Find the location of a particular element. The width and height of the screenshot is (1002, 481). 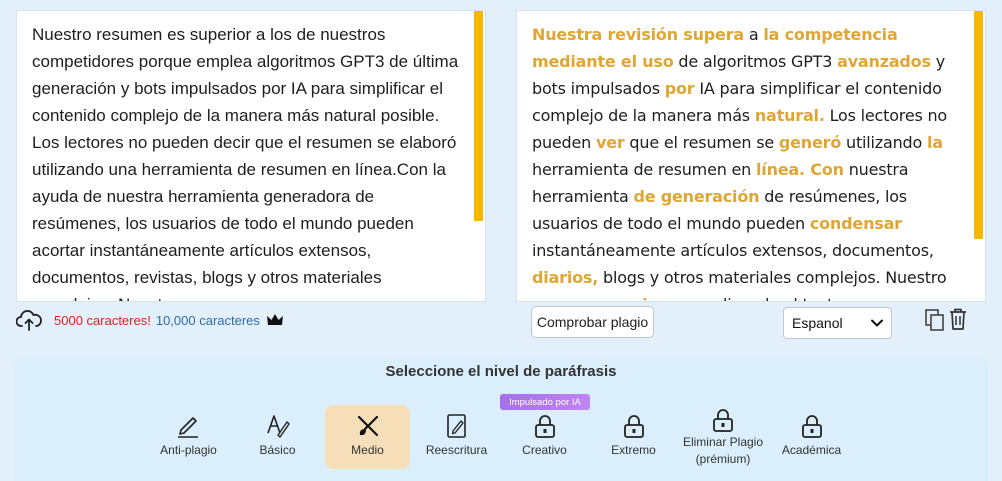

cloud-upload-icon is located at coordinates (29, 320).